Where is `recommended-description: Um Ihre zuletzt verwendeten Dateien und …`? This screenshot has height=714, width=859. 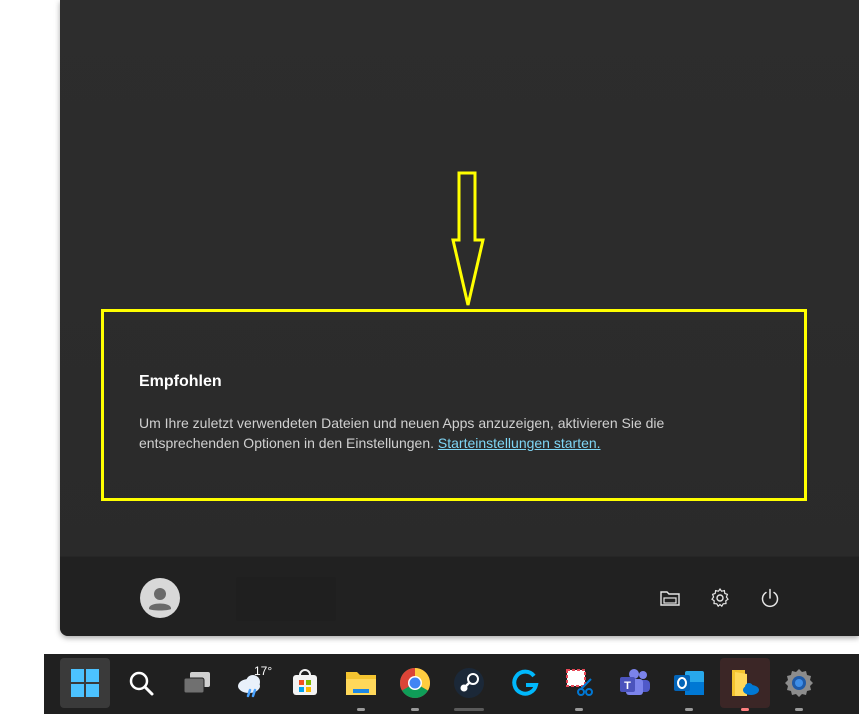 recommended-description: Um Ihre zuletzt verwendeten Dateien und … is located at coordinates (439, 433).